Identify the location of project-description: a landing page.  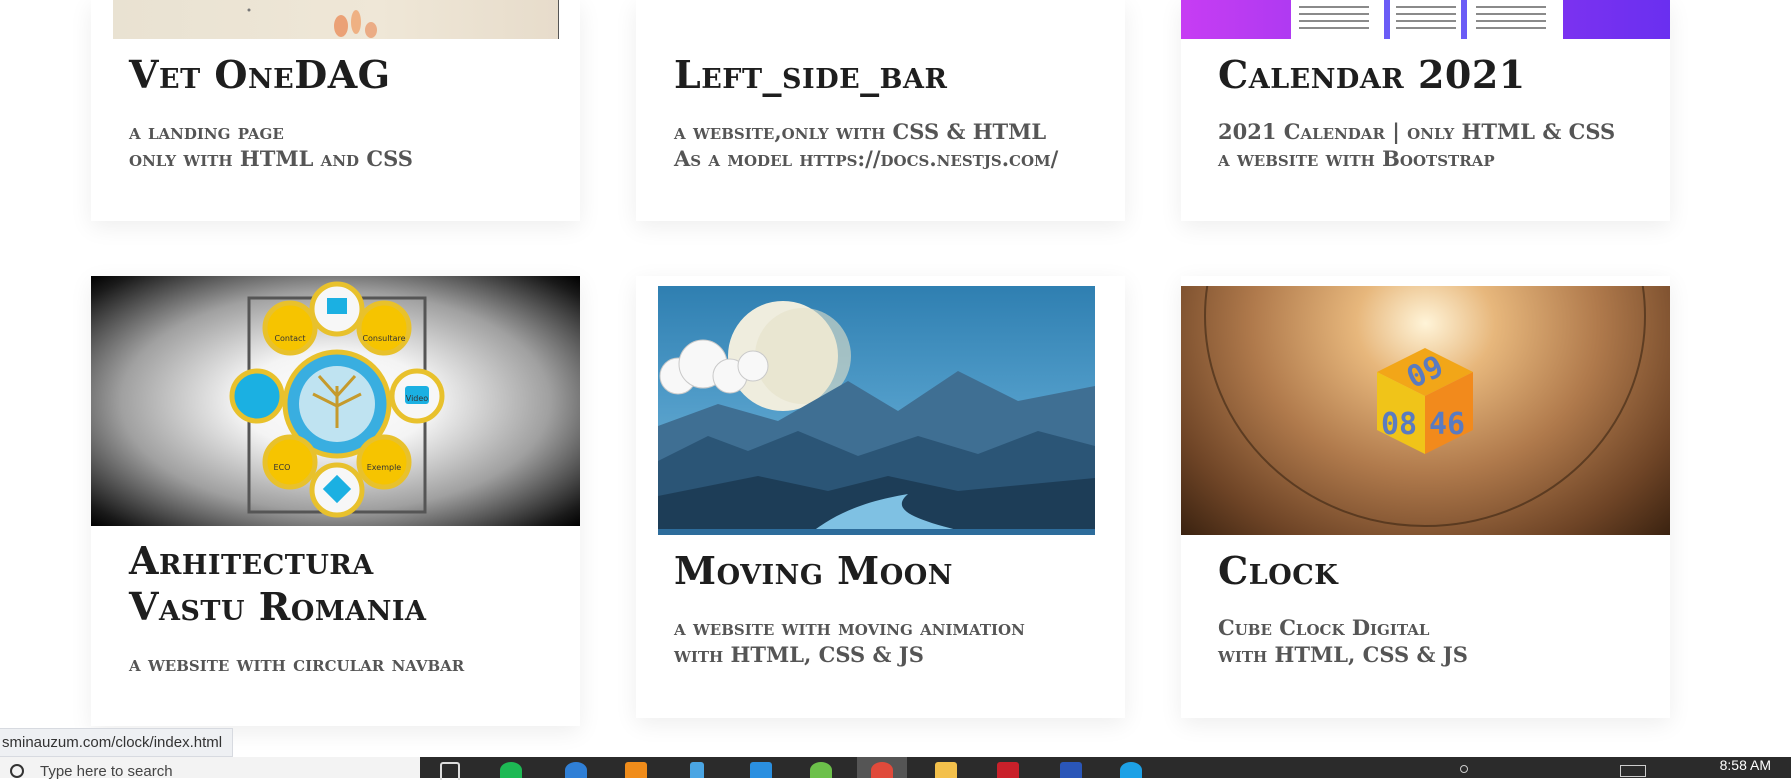
(206, 131).